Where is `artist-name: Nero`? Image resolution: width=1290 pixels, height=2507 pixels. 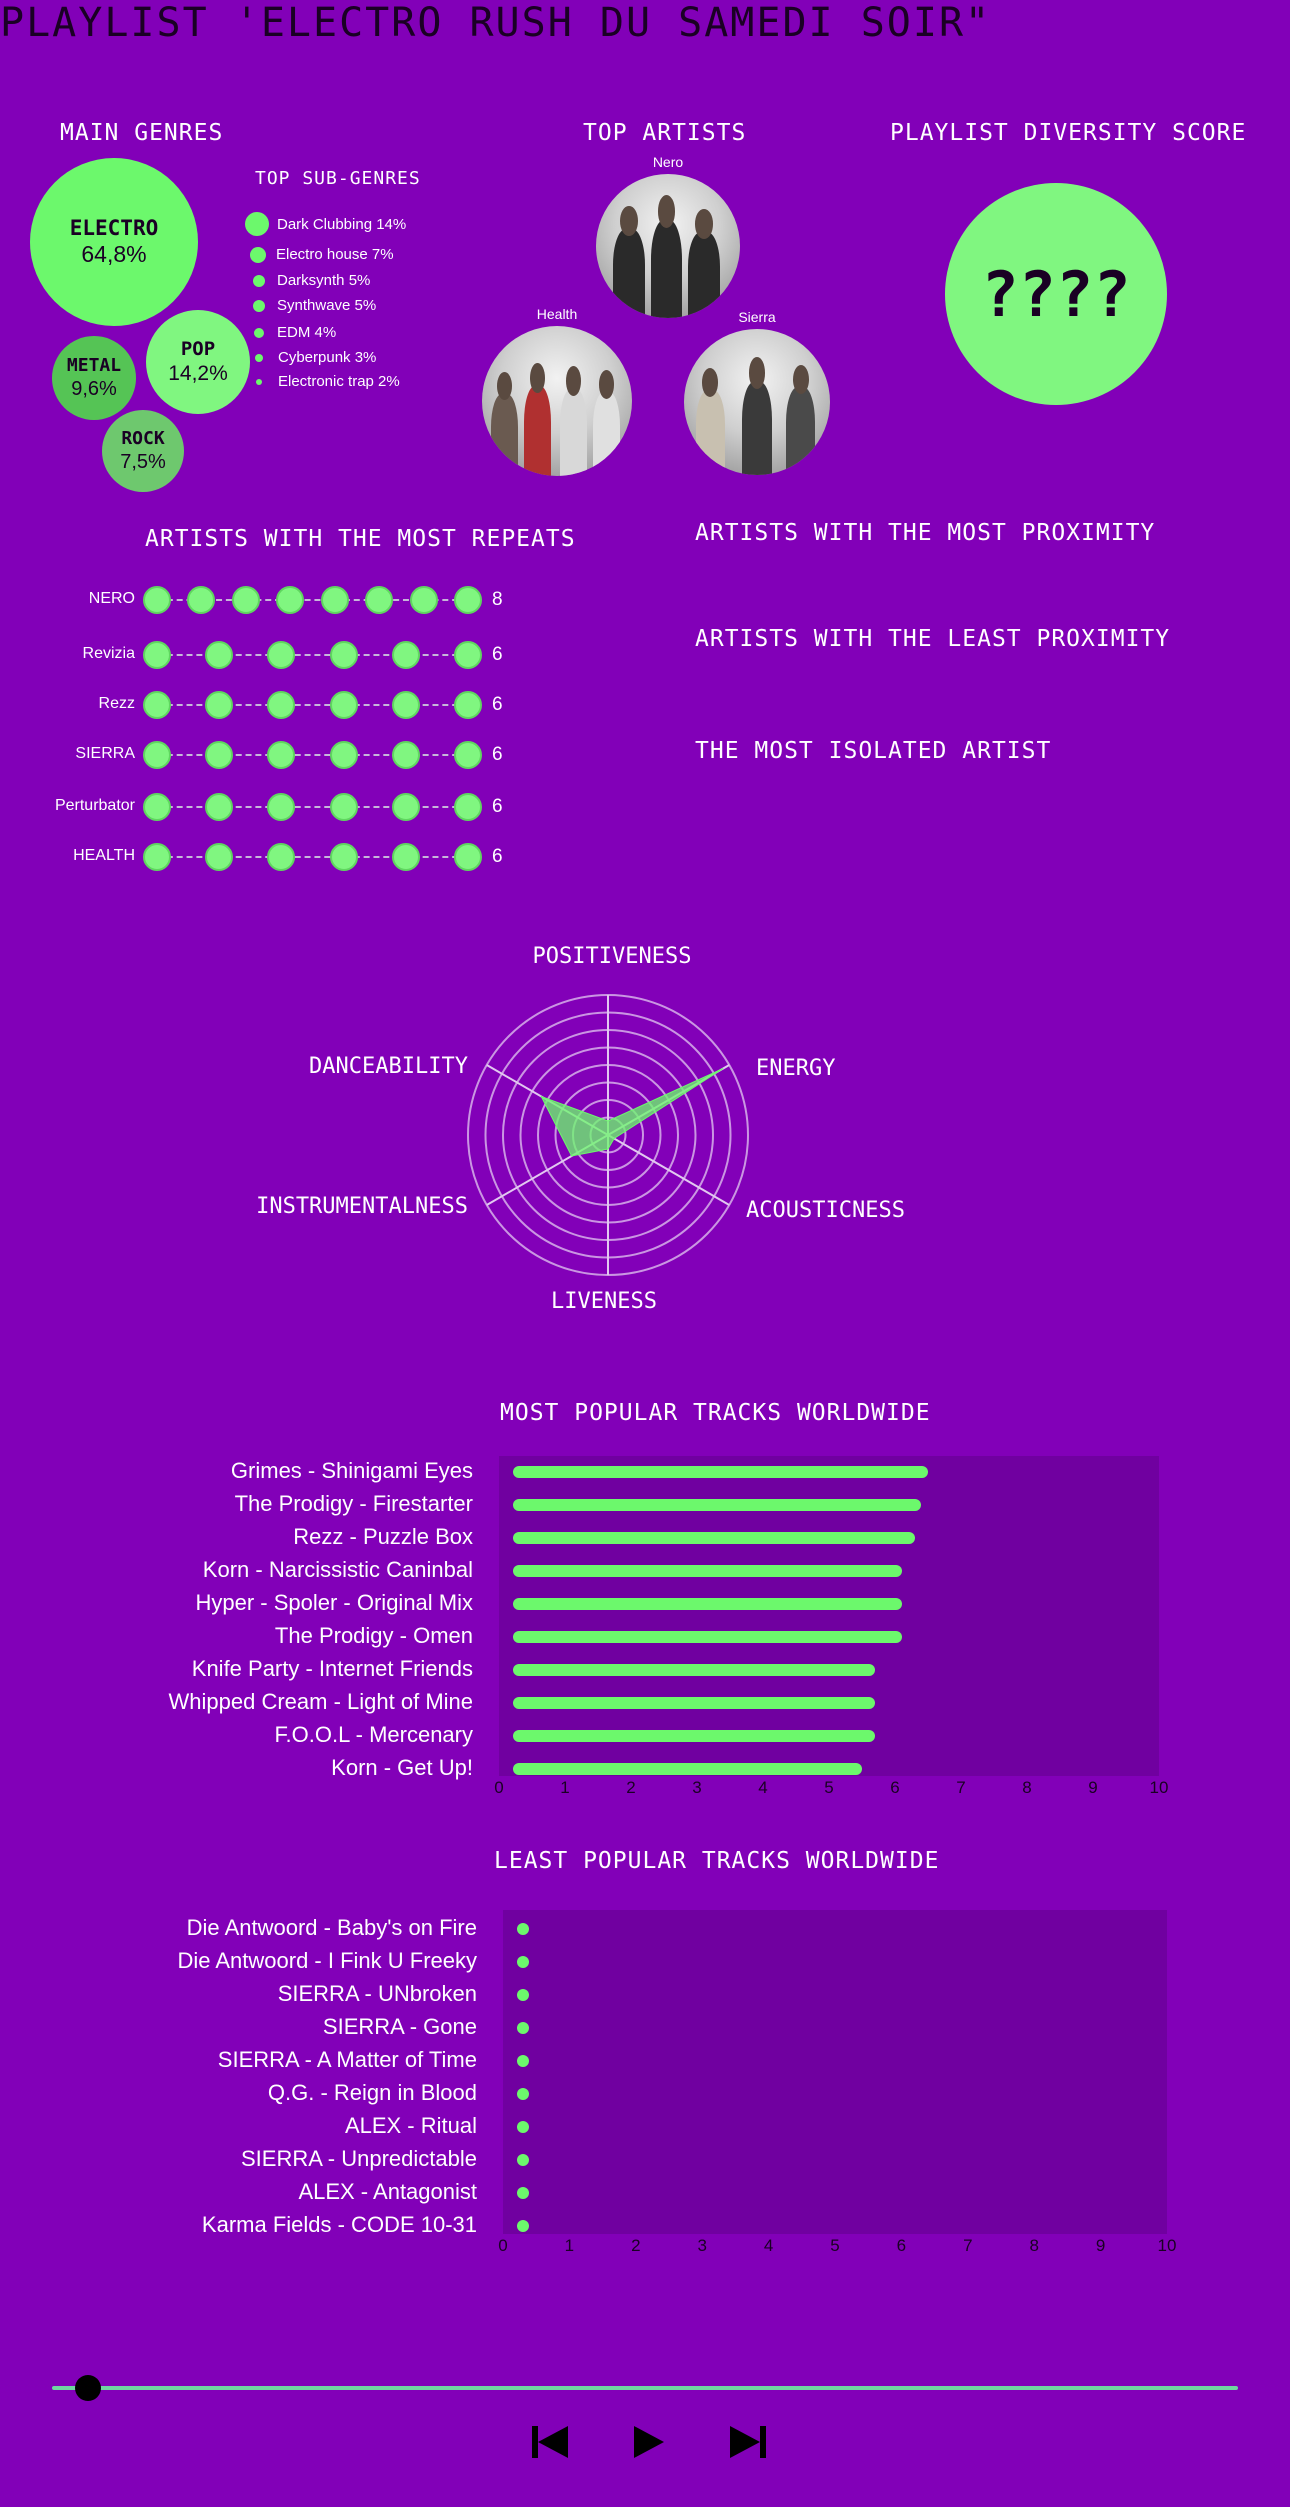
artist-name: Nero is located at coordinates (668, 162).